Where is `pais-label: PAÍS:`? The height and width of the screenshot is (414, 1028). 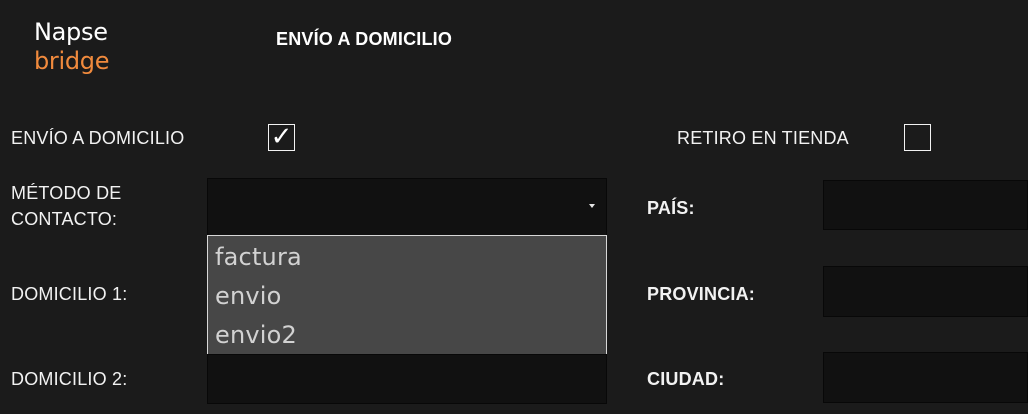
pais-label: PAÍS: is located at coordinates (671, 208).